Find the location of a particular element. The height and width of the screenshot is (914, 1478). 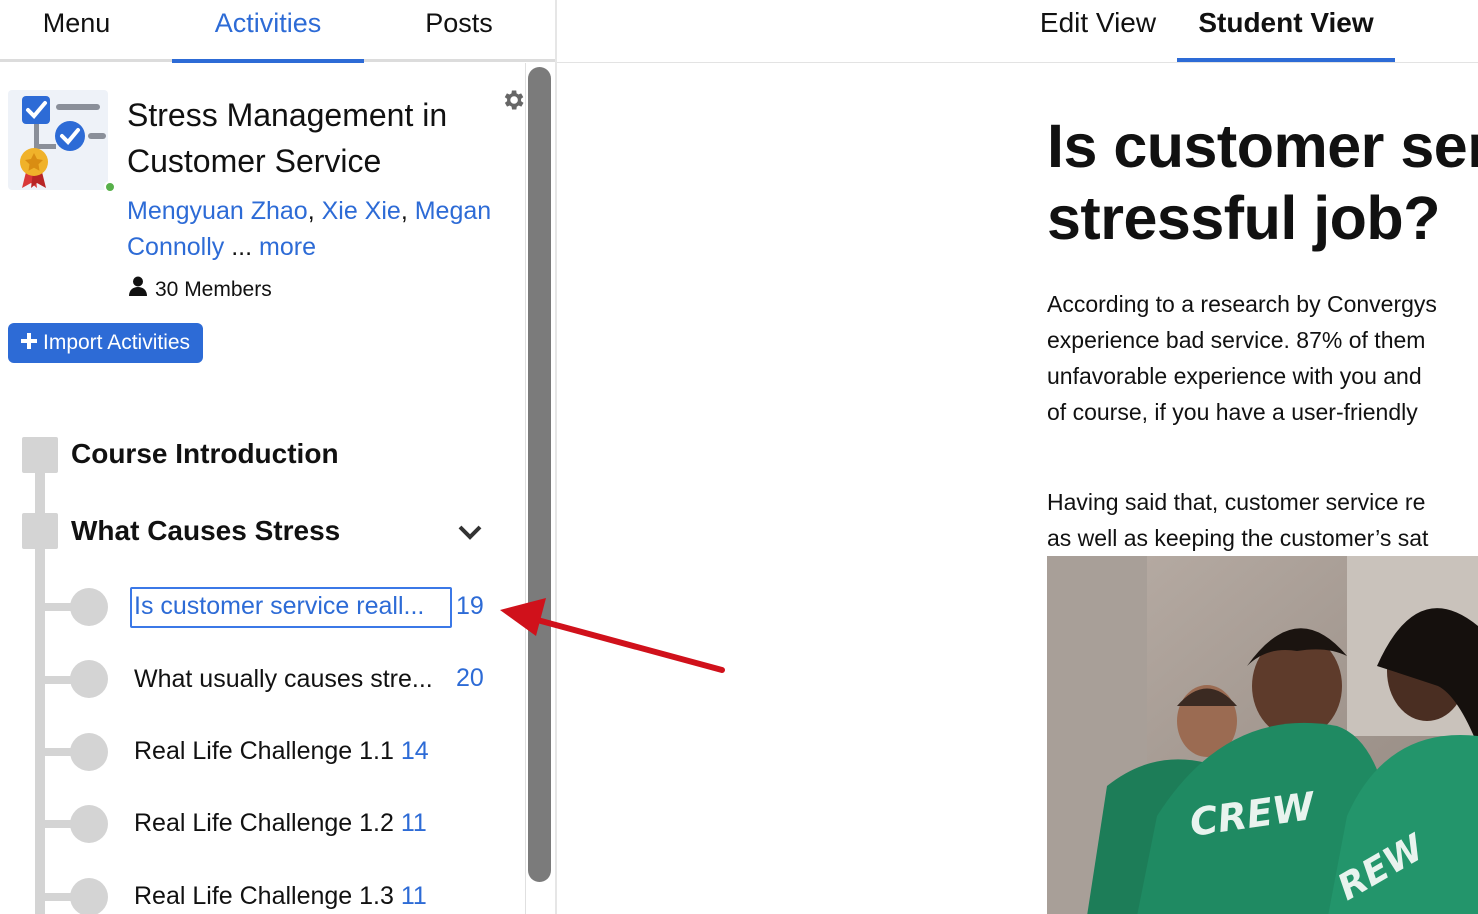

tab-student-view: Student View is located at coordinates (1286, 31).